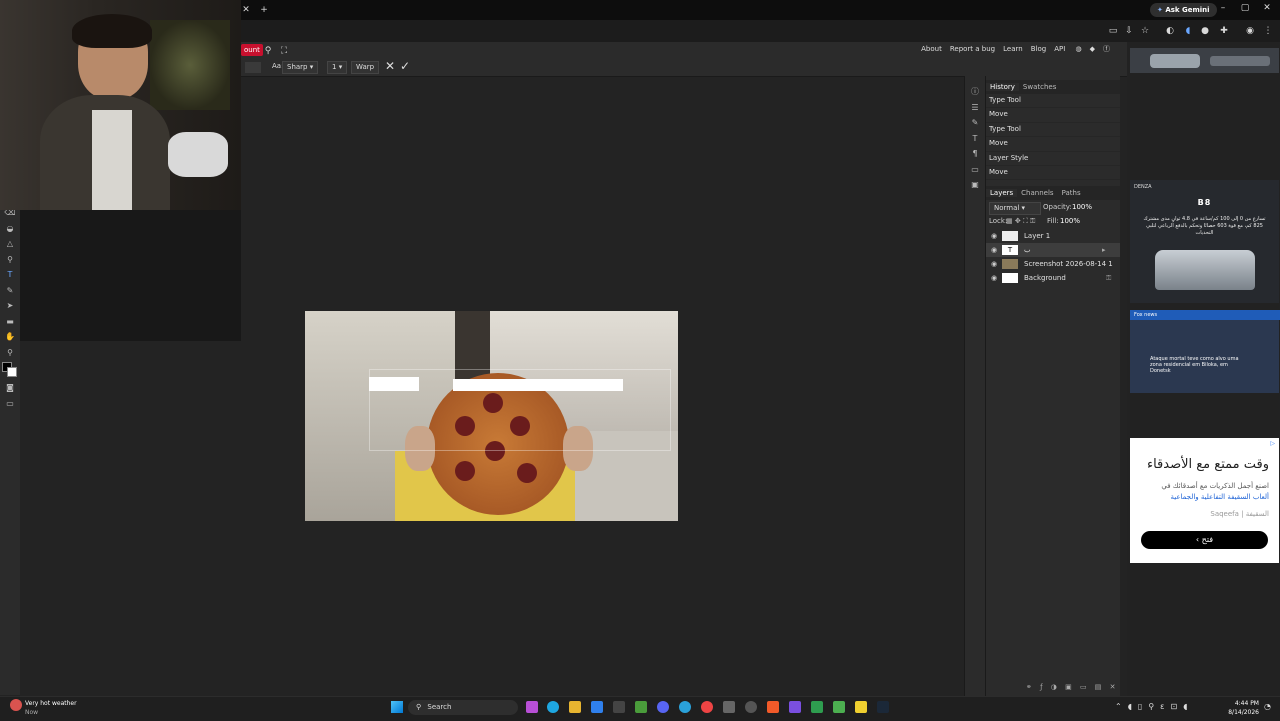  Describe the element at coordinates (1250, 31) in the screenshot. I see `profile-icon: ◉` at that location.